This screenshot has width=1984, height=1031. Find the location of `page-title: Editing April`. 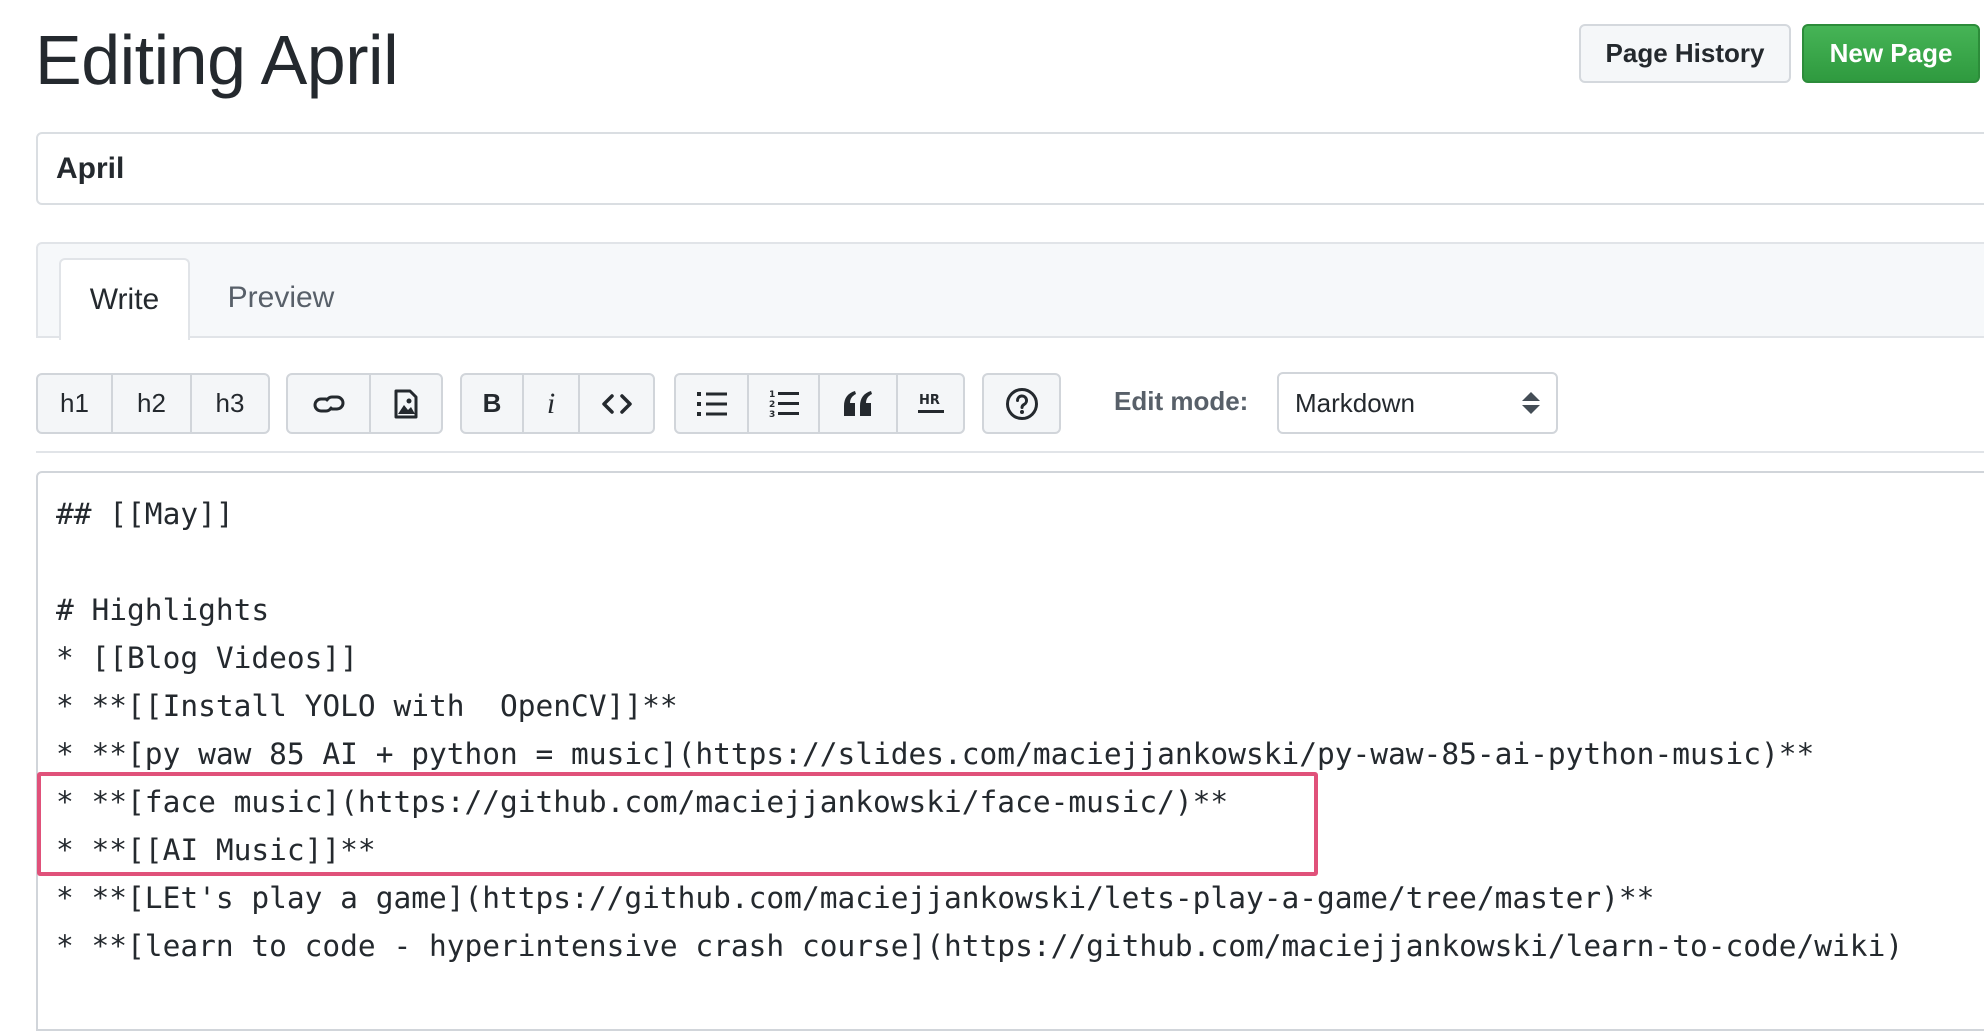

page-title: Editing April is located at coordinates (217, 60).